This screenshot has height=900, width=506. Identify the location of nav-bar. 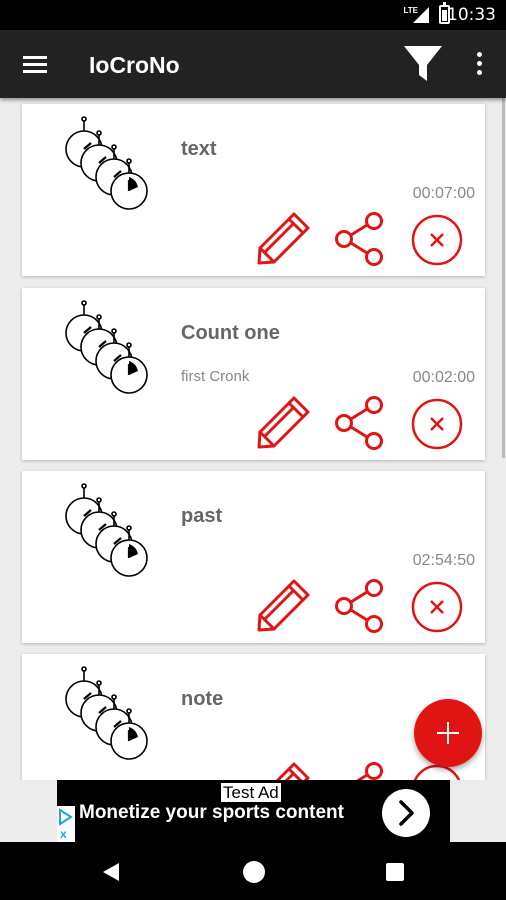
(253, 871).